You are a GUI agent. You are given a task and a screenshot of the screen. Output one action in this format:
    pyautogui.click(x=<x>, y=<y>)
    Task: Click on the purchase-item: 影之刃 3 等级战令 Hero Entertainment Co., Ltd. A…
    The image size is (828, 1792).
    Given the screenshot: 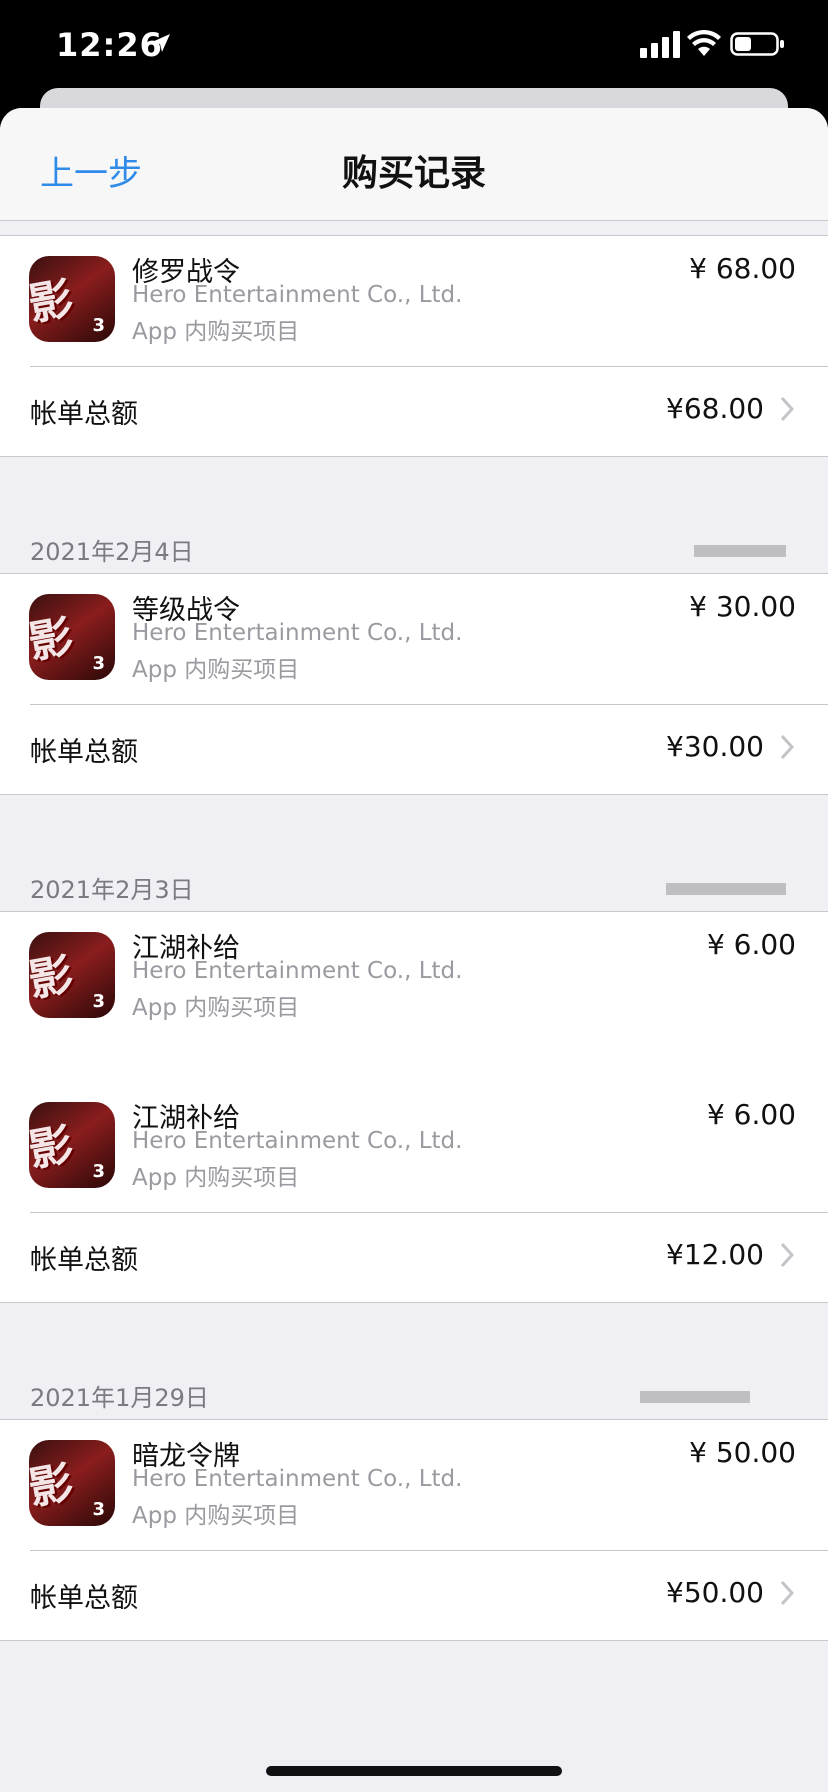 What is the action you would take?
    pyautogui.click(x=414, y=639)
    